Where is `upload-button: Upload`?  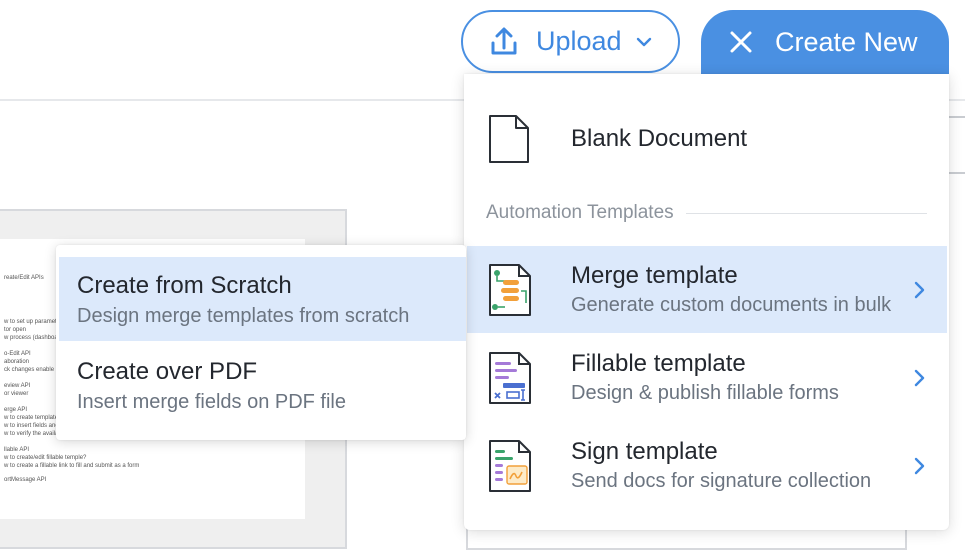
upload-button: Upload is located at coordinates (570, 41).